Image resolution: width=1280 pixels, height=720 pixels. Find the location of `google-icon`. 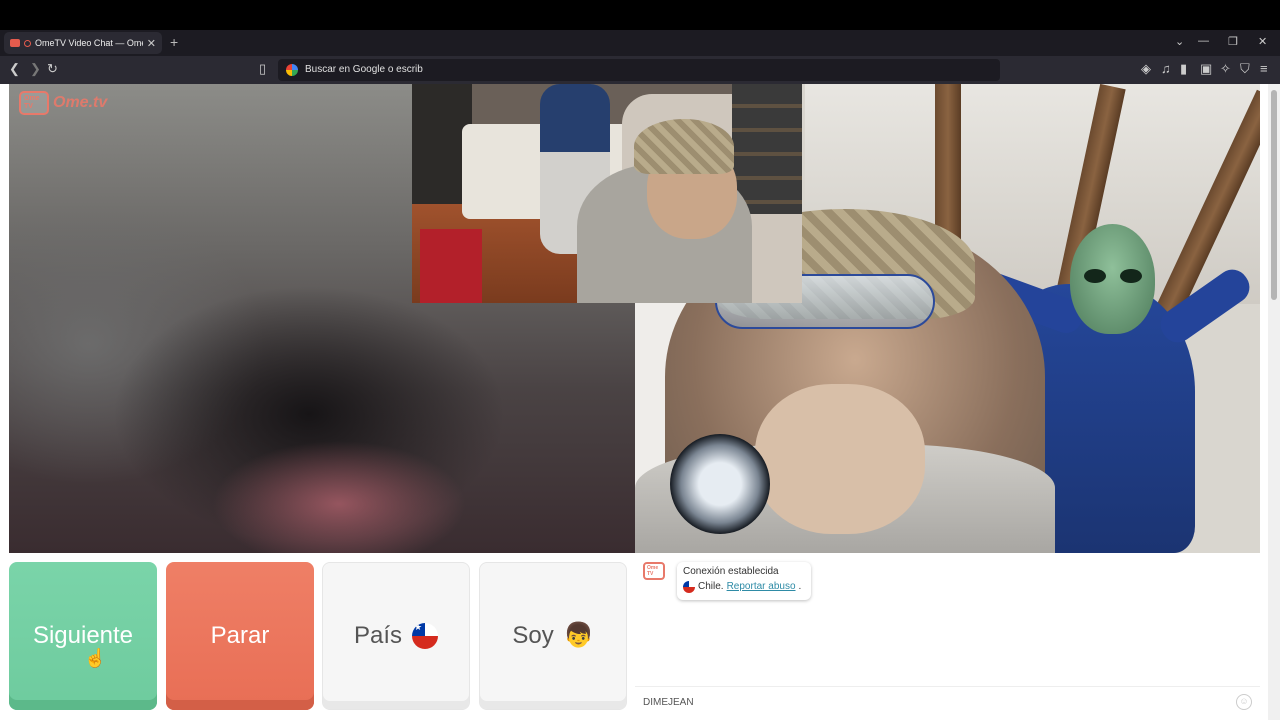

google-icon is located at coordinates (292, 70).